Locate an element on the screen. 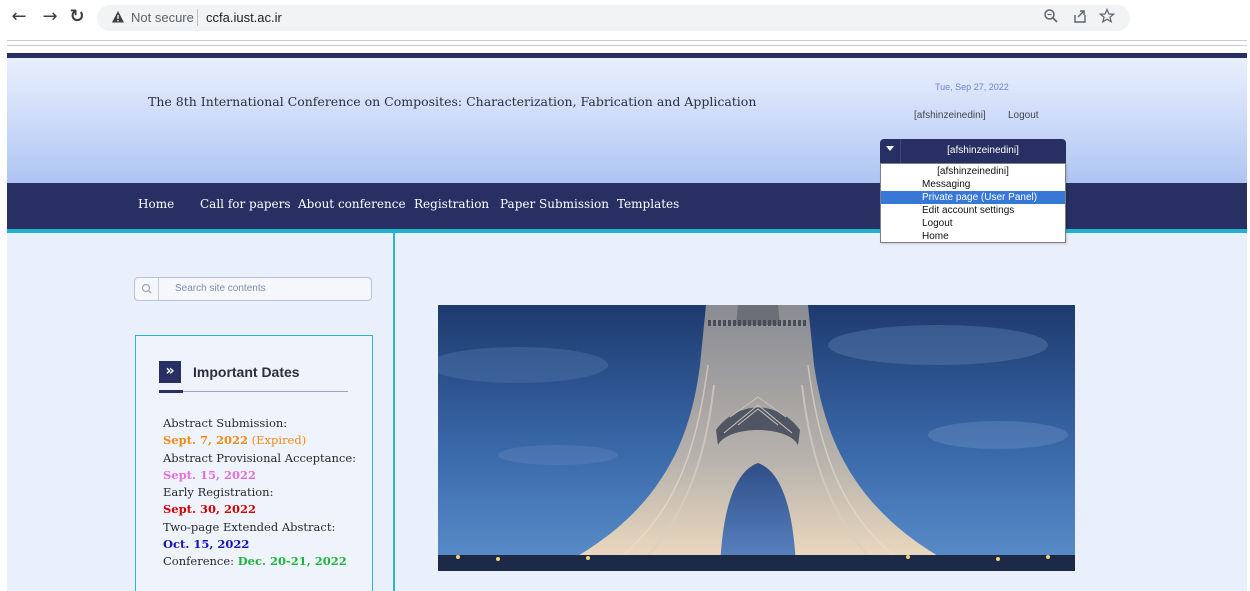 This screenshot has width=1250, height=591. forward-button: → is located at coordinates (50, 17).